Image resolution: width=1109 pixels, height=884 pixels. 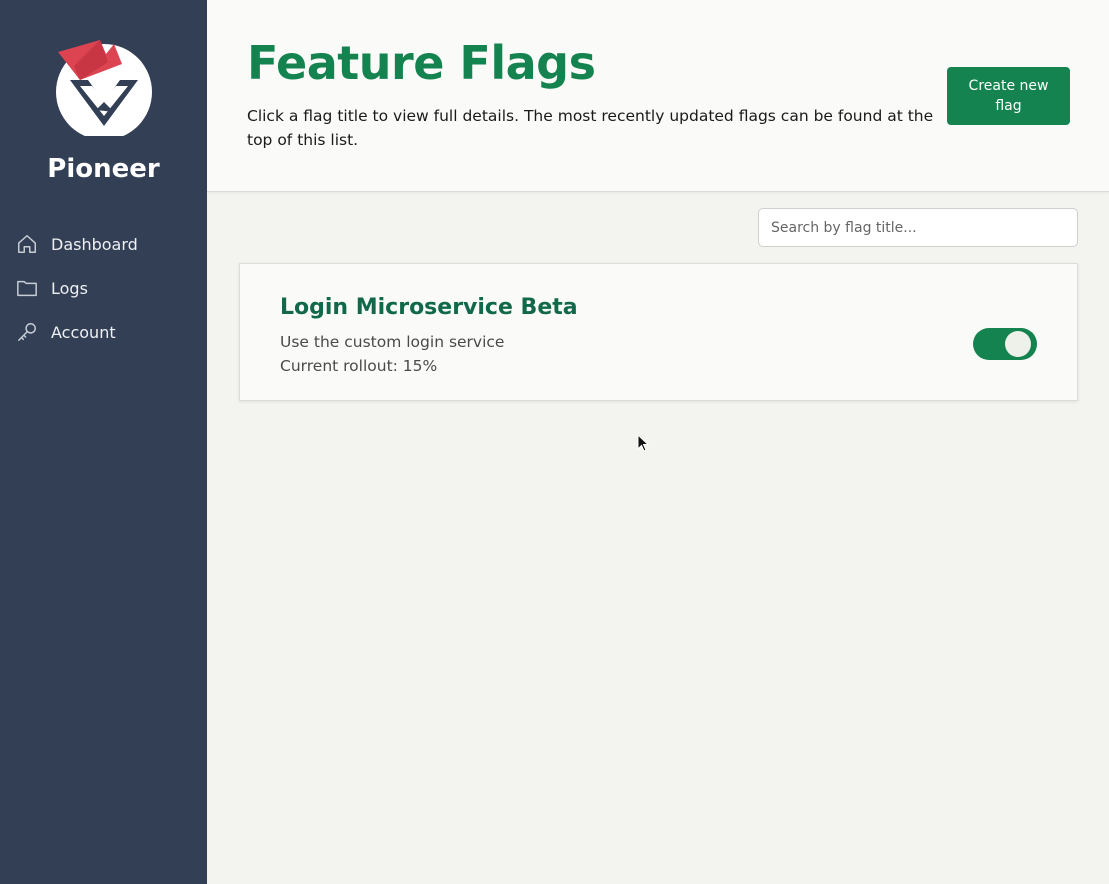 What do you see at coordinates (392, 342) in the screenshot?
I see `flag-description: Use the custom login service` at bounding box center [392, 342].